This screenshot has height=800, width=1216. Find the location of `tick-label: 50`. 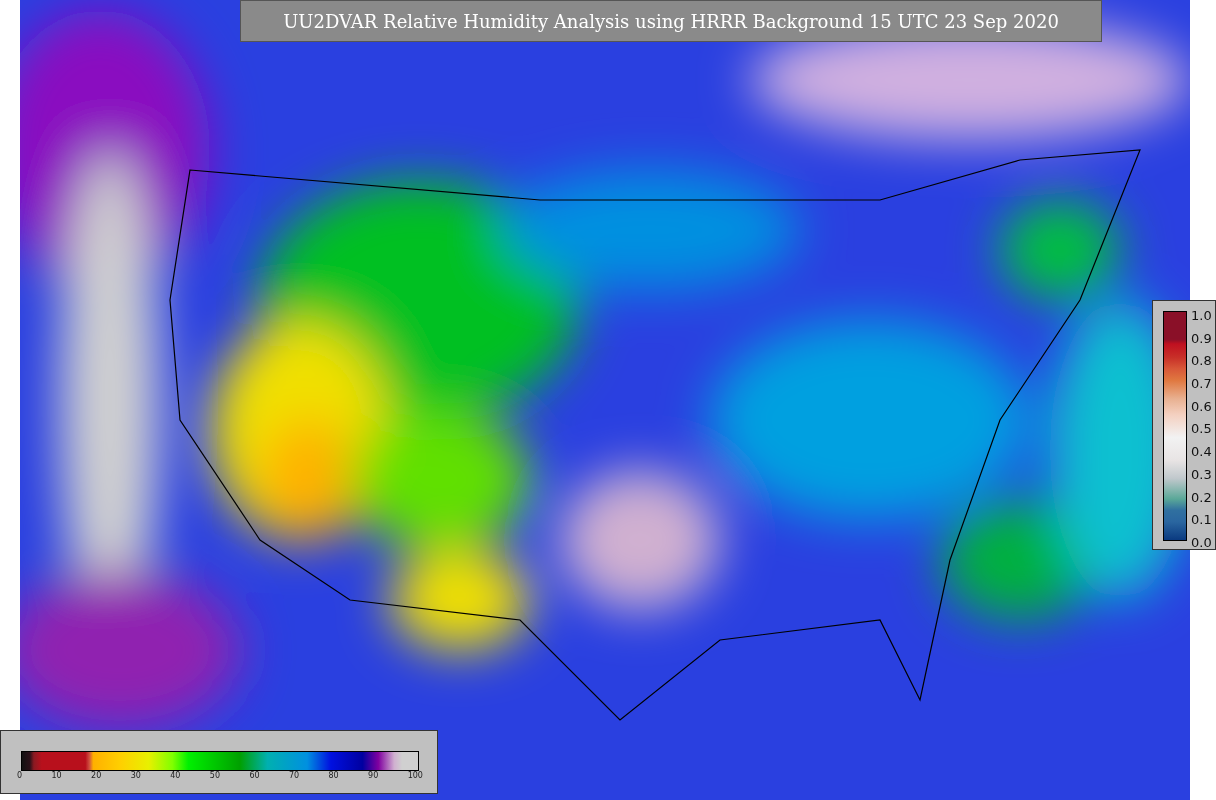

tick-label: 50 is located at coordinates (214, 775).